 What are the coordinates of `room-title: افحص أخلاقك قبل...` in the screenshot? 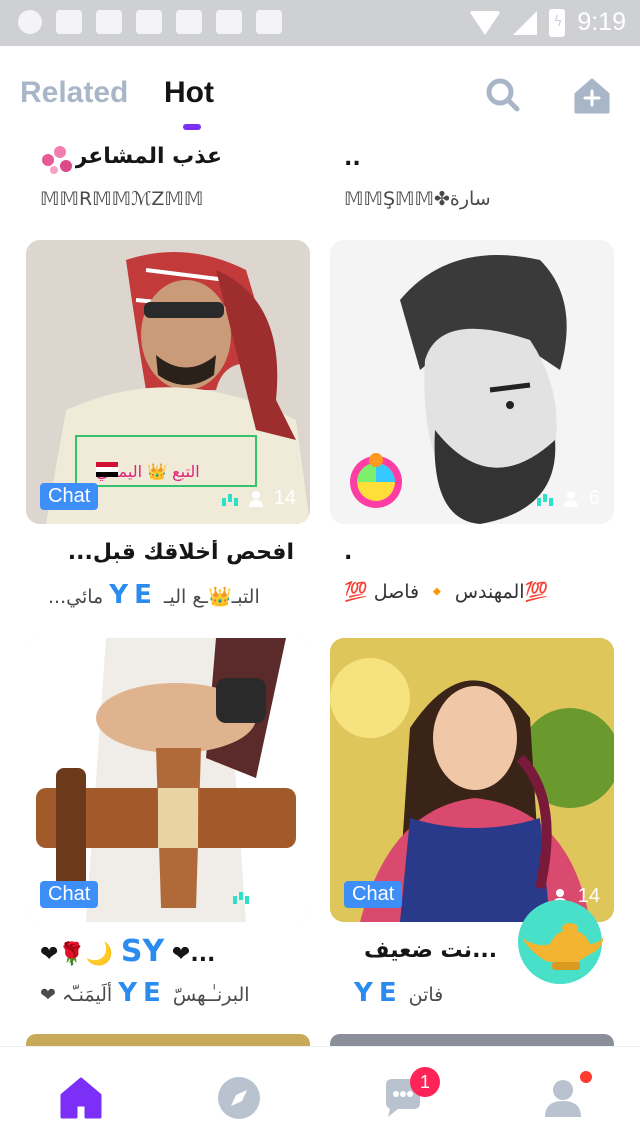 It's located at (180, 552).